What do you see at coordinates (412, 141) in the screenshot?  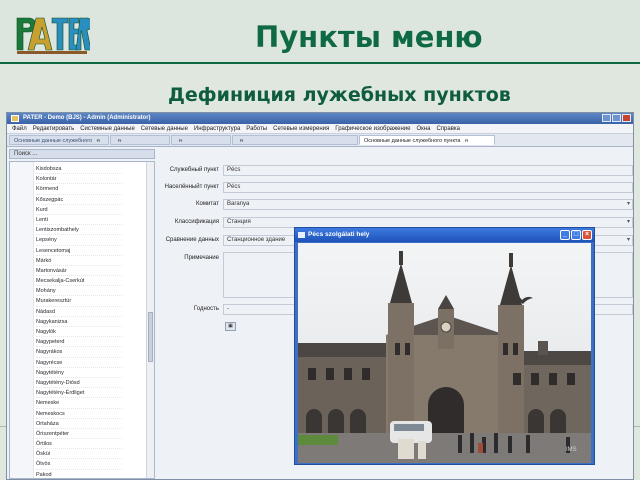 I see `tab-label: Основные данные служебного пункта` at bounding box center [412, 141].